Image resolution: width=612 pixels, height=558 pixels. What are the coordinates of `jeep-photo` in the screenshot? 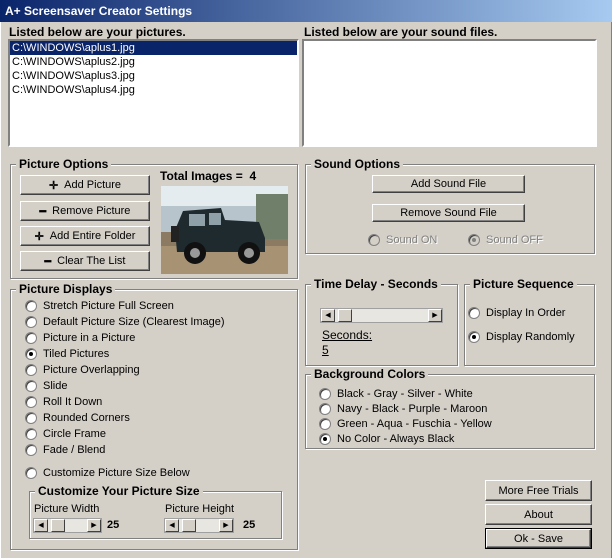 It's located at (224, 230).